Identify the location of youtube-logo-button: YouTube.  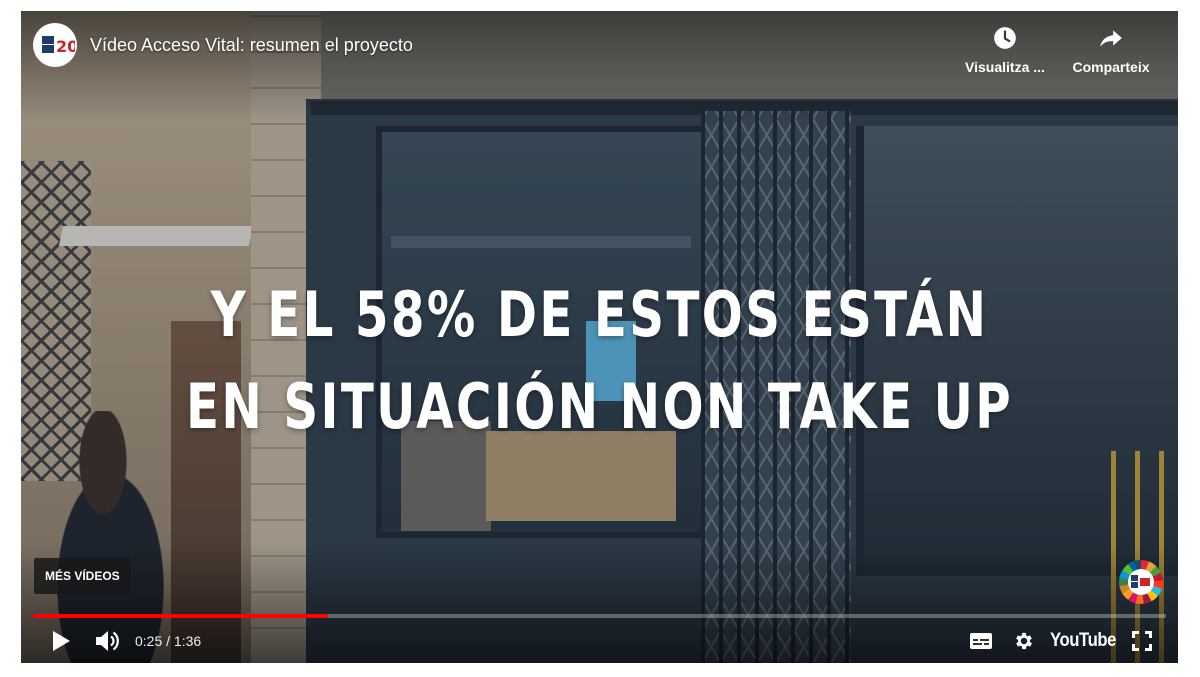
(1083, 641).